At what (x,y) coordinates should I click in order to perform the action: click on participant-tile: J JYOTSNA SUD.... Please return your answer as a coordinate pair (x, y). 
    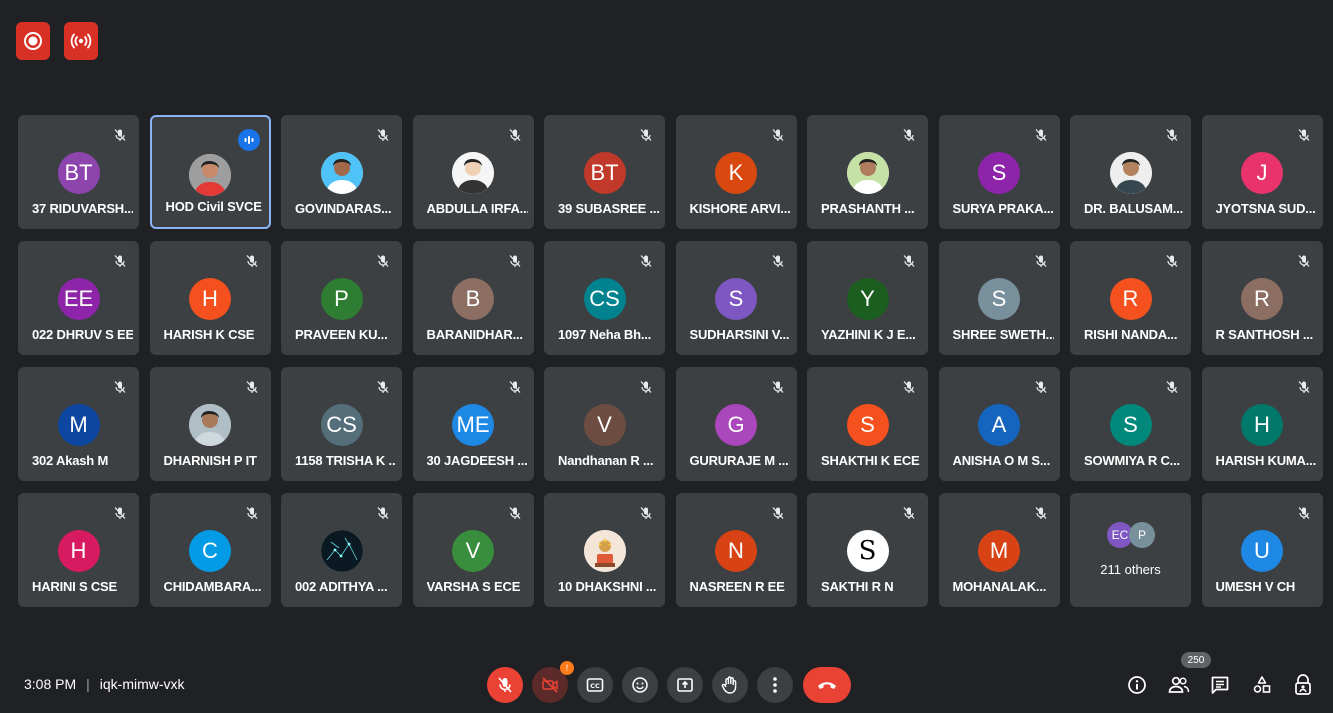
    Looking at the image, I should click on (1262, 172).